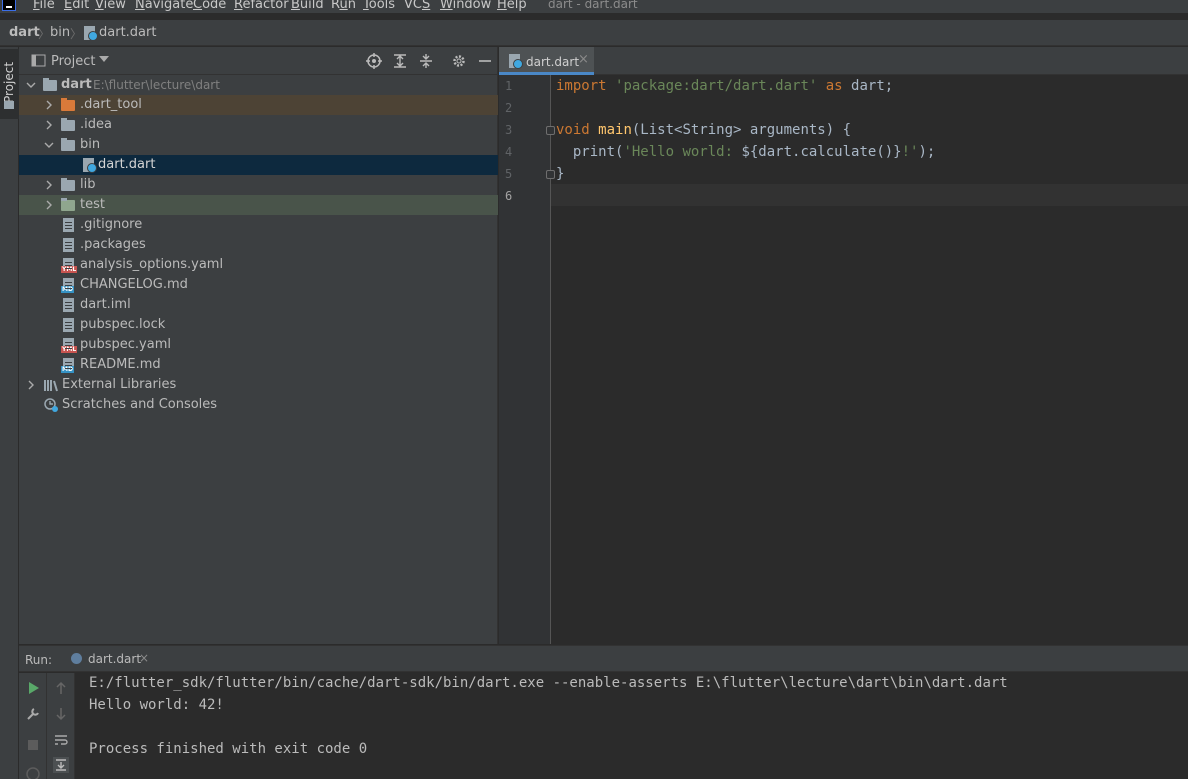 This screenshot has height=779, width=1188. I want to click on tree-item-dart-tool: .dart_tool, so click(258, 105).